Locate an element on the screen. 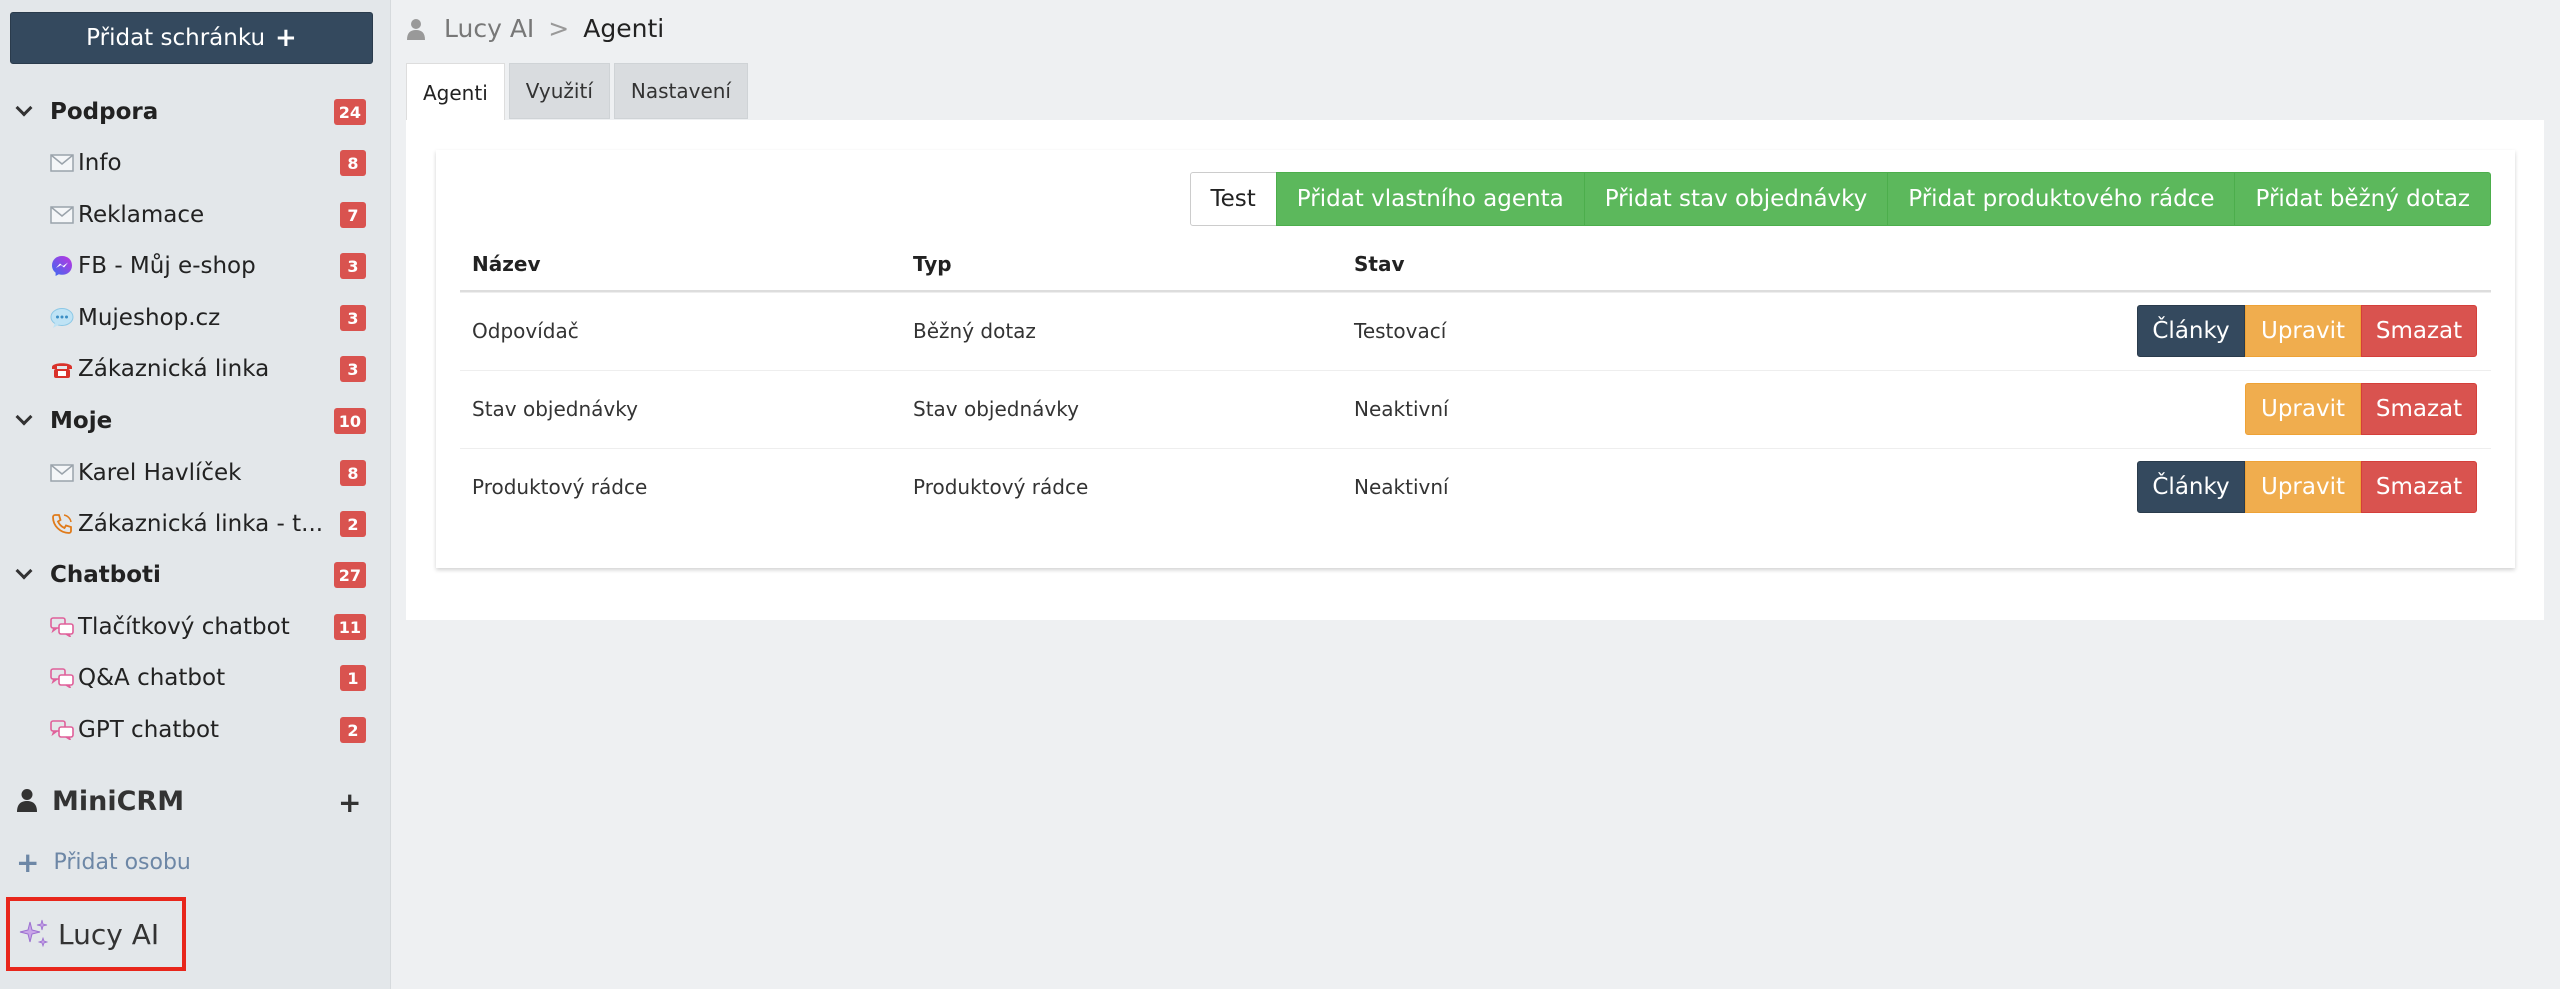 The image size is (2560, 989). cell-type: Stav objednávky is located at coordinates (996, 409).